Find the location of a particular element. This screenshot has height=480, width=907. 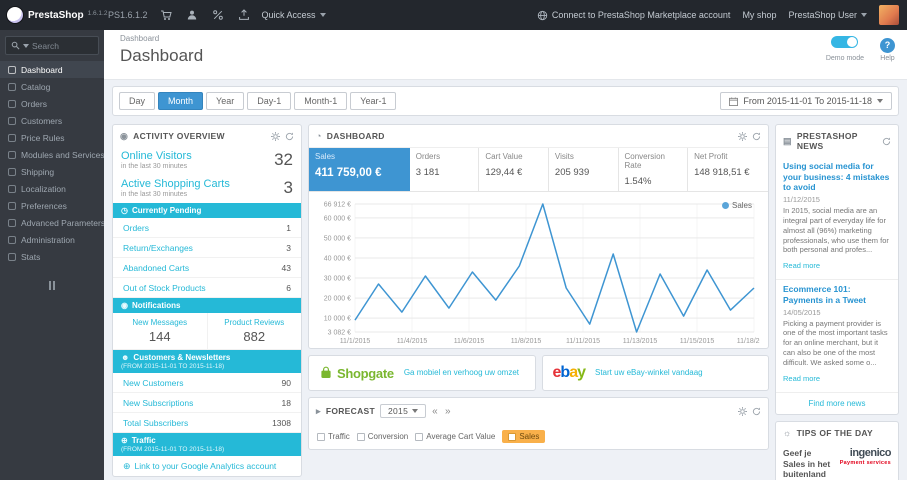

kpi-net-profit: Net Profit 148 918,51 € is located at coordinates (728, 169).